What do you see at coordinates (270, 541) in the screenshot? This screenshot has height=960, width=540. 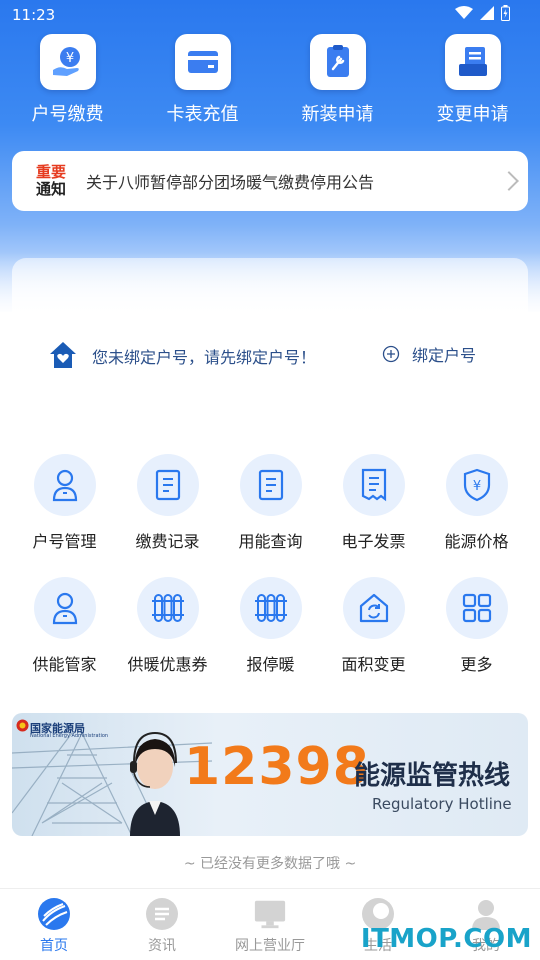 I see `service-label: 用能查询` at bounding box center [270, 541].